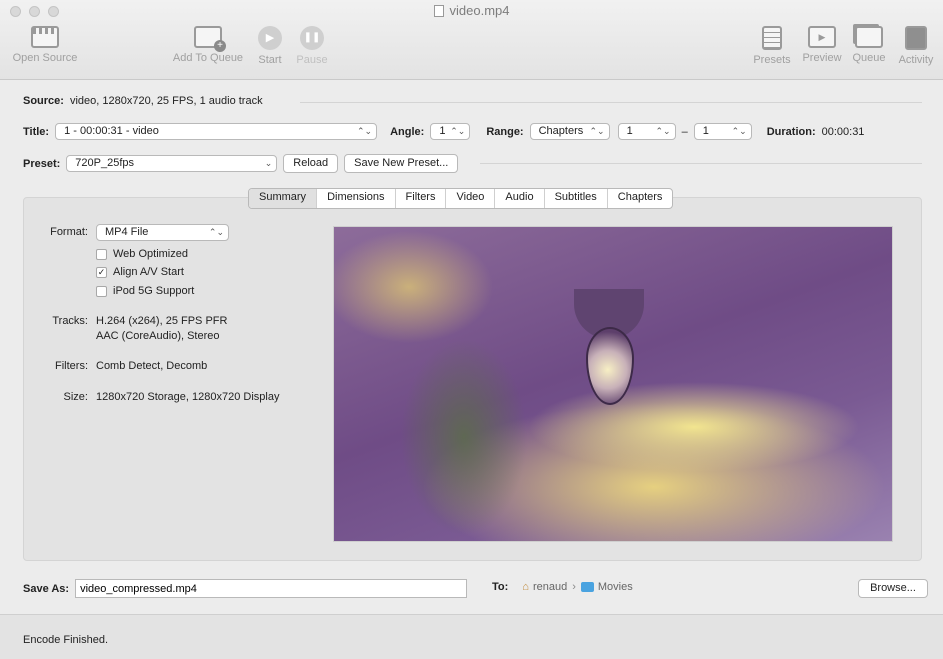  I want to click on path-folder: Movies, so click(615, 587).